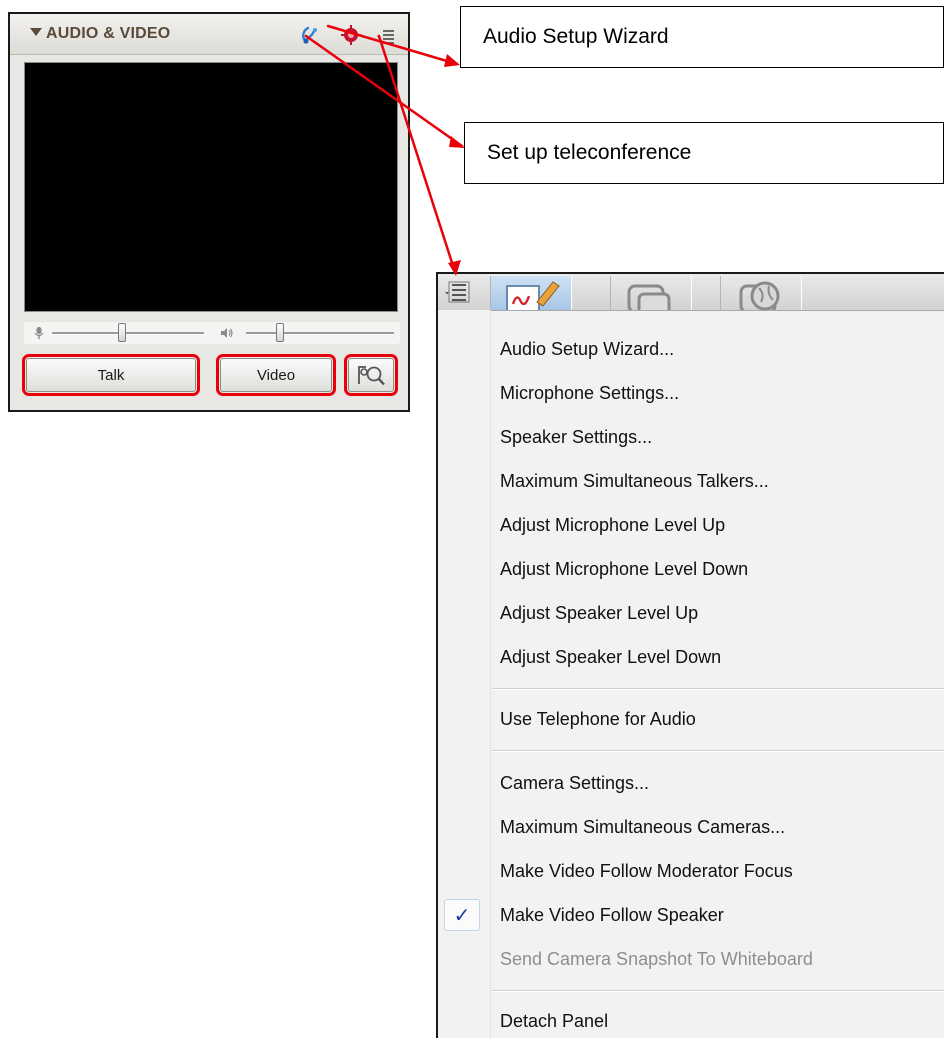 The width and height of the screenshot is (944, 1038). I want to click on video-display, so click(211, 187).